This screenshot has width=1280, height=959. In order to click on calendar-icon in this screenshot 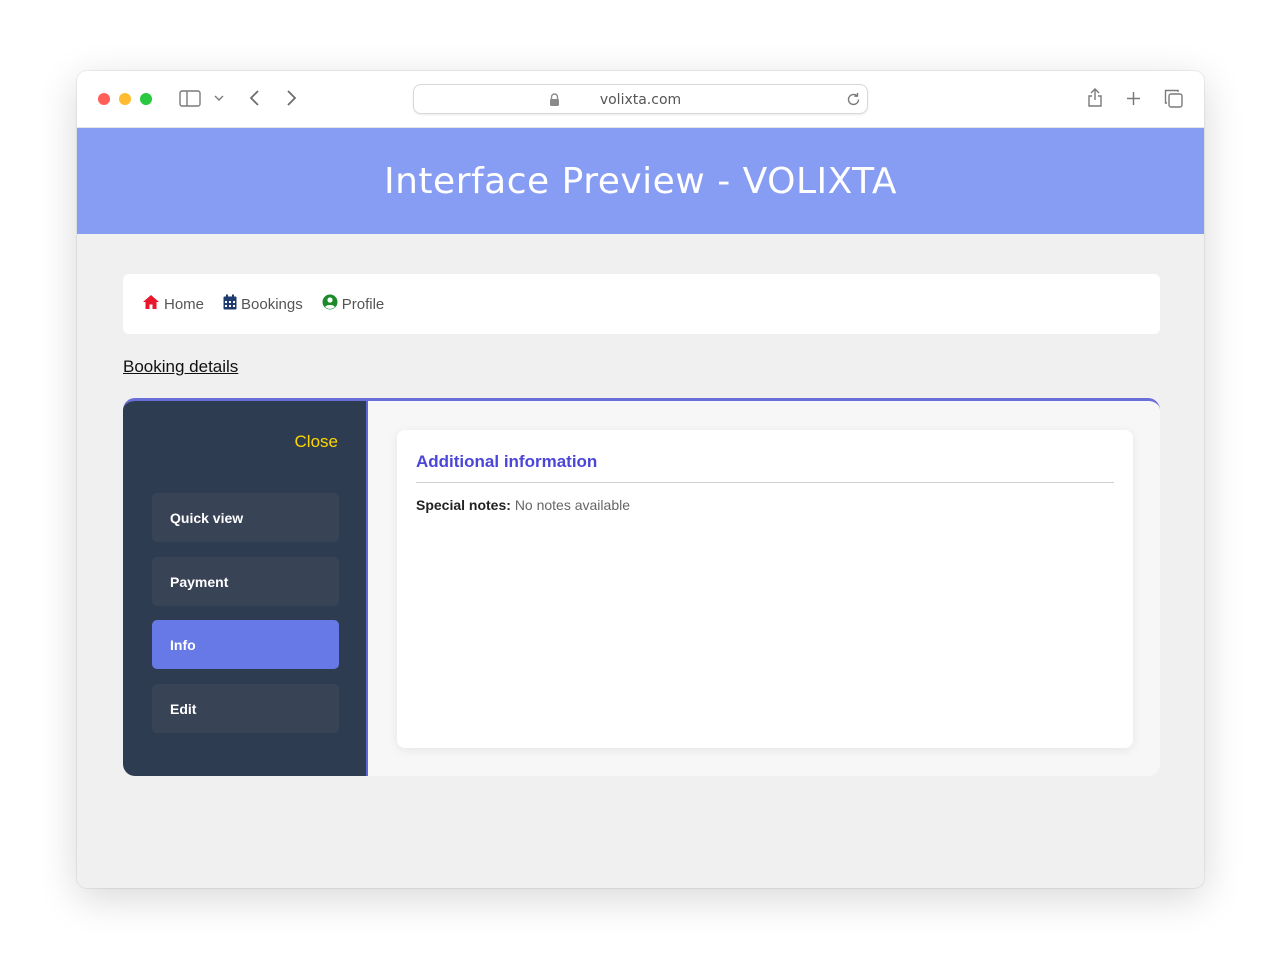, I will do `click(232, 304)`.